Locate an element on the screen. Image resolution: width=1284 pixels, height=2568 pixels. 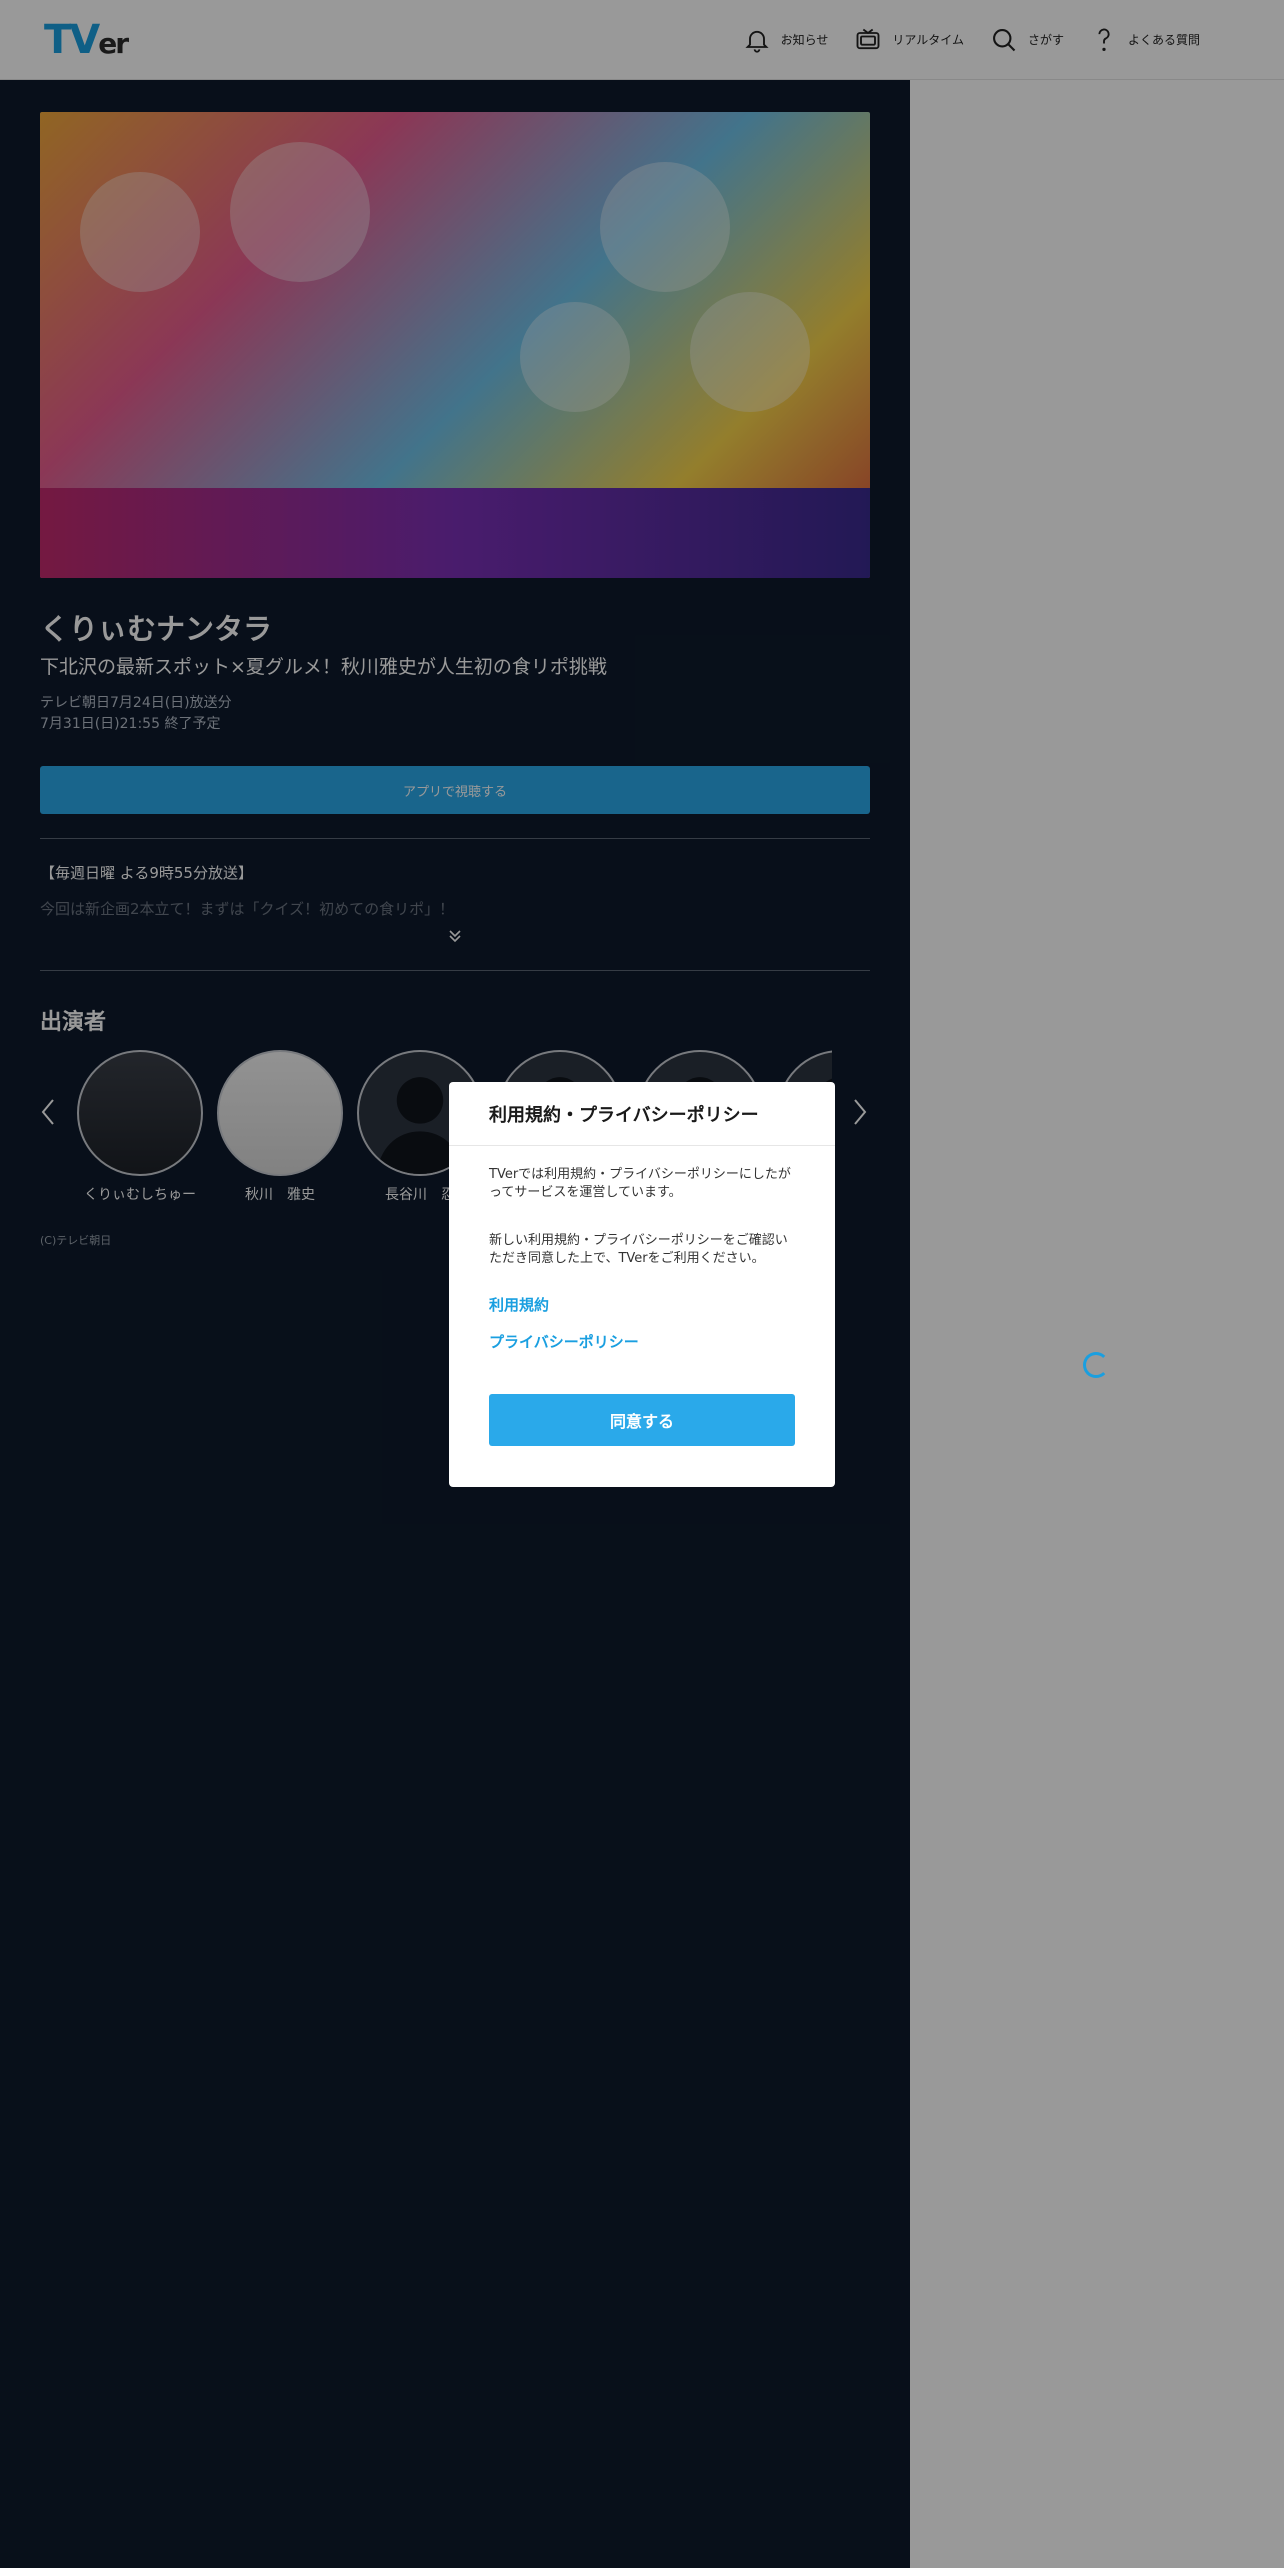
modal-text-1: TVerでは利用規約・プライバシーポリシーにしたがってサービスを運営しています。 is located at coordinates (640, 1183).